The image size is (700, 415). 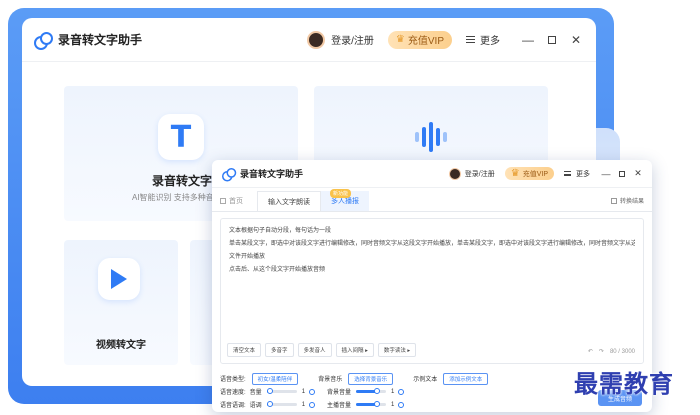 What do you see at coordinates (247, 257) in the screenshot?
I see `editor-line: 文件开始播放` at bounding box center [247, 257].